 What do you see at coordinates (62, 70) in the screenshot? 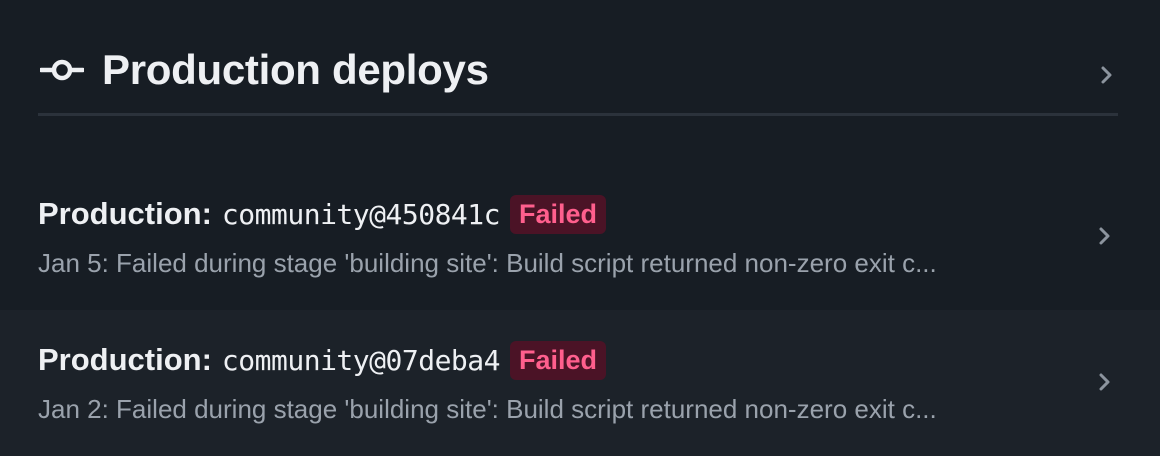
I see `commit-icon` at bounding box center [62, 70].